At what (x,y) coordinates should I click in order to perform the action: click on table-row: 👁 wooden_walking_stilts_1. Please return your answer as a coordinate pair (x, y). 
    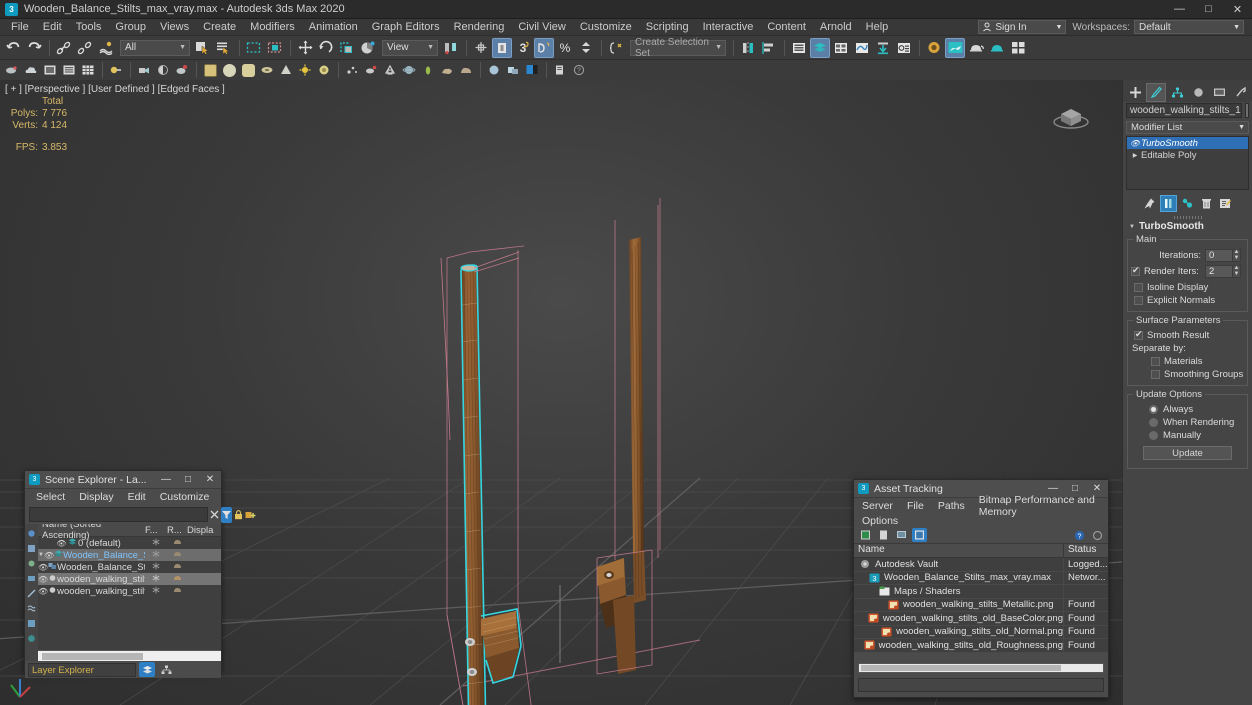
    Looking at the image, I should click on (129, 579).